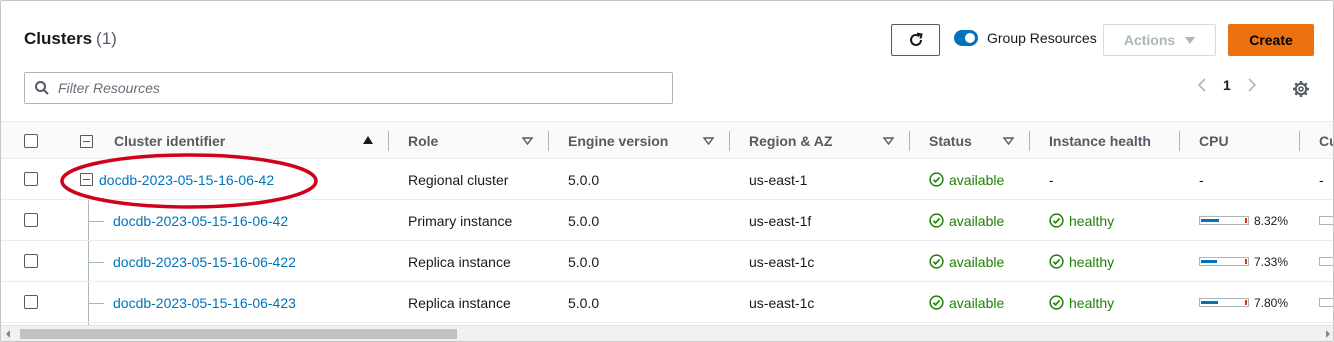  I want to click on scroll-right-icon, so click(1328, 334).